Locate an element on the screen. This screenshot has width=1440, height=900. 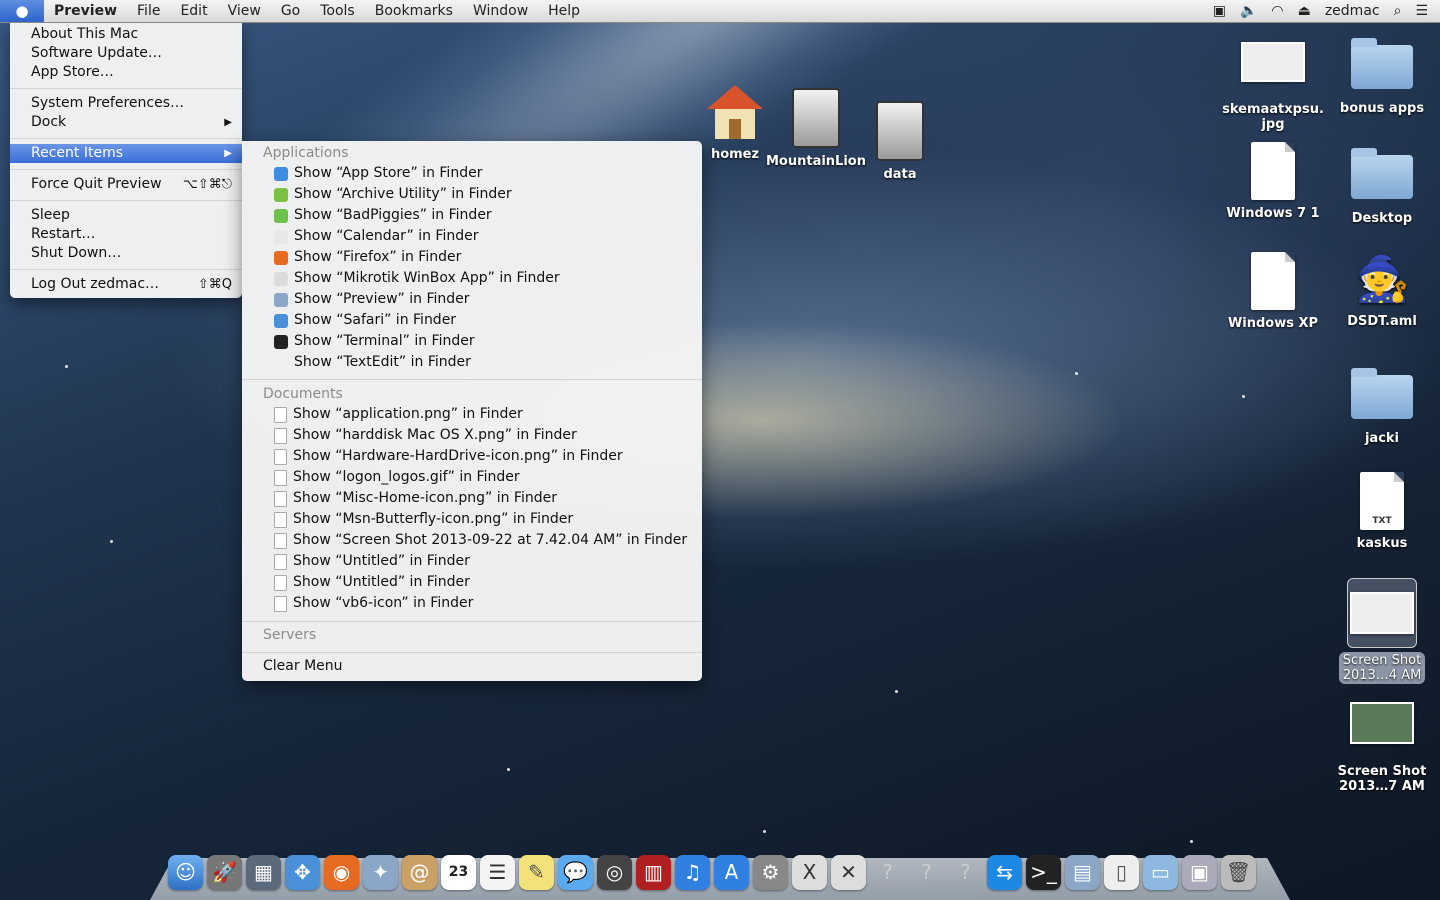
recent-document-item: Show “vb6-icon” in Finder is located at coordinates (373, 603).